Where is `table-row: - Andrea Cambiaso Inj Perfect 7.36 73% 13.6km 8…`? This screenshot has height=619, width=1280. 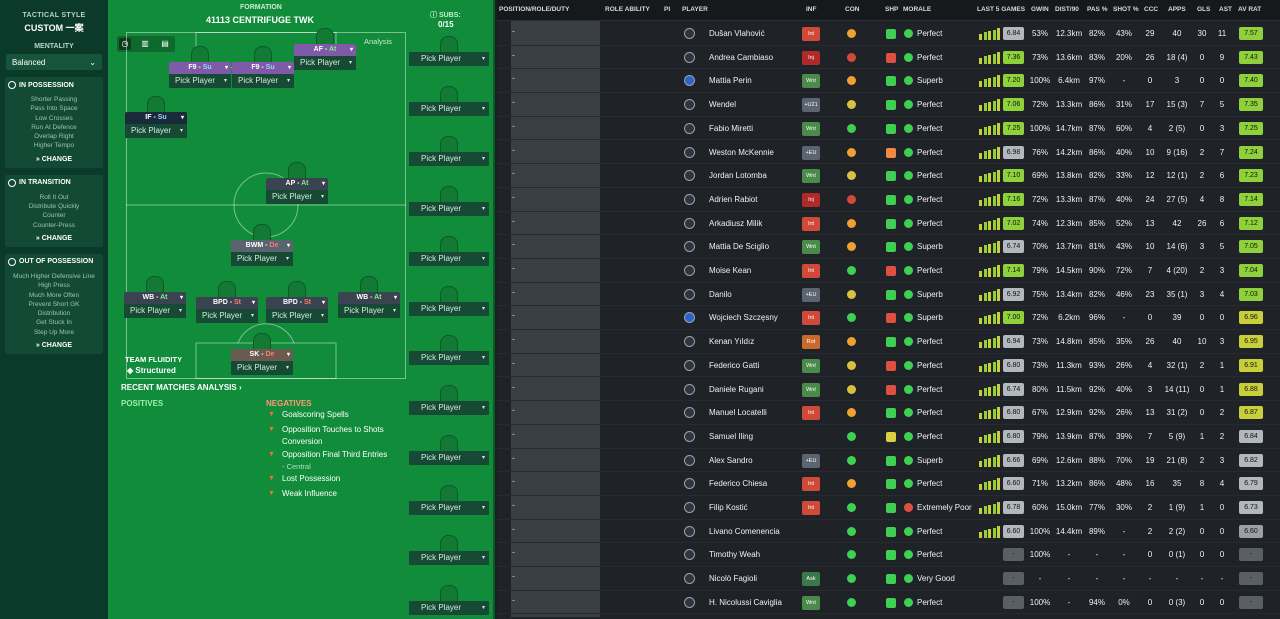 table-row: - Andrea Cambiaso Inj Perfect 7.36 73% 13.6km 8… is located at coordinates (888, 58).